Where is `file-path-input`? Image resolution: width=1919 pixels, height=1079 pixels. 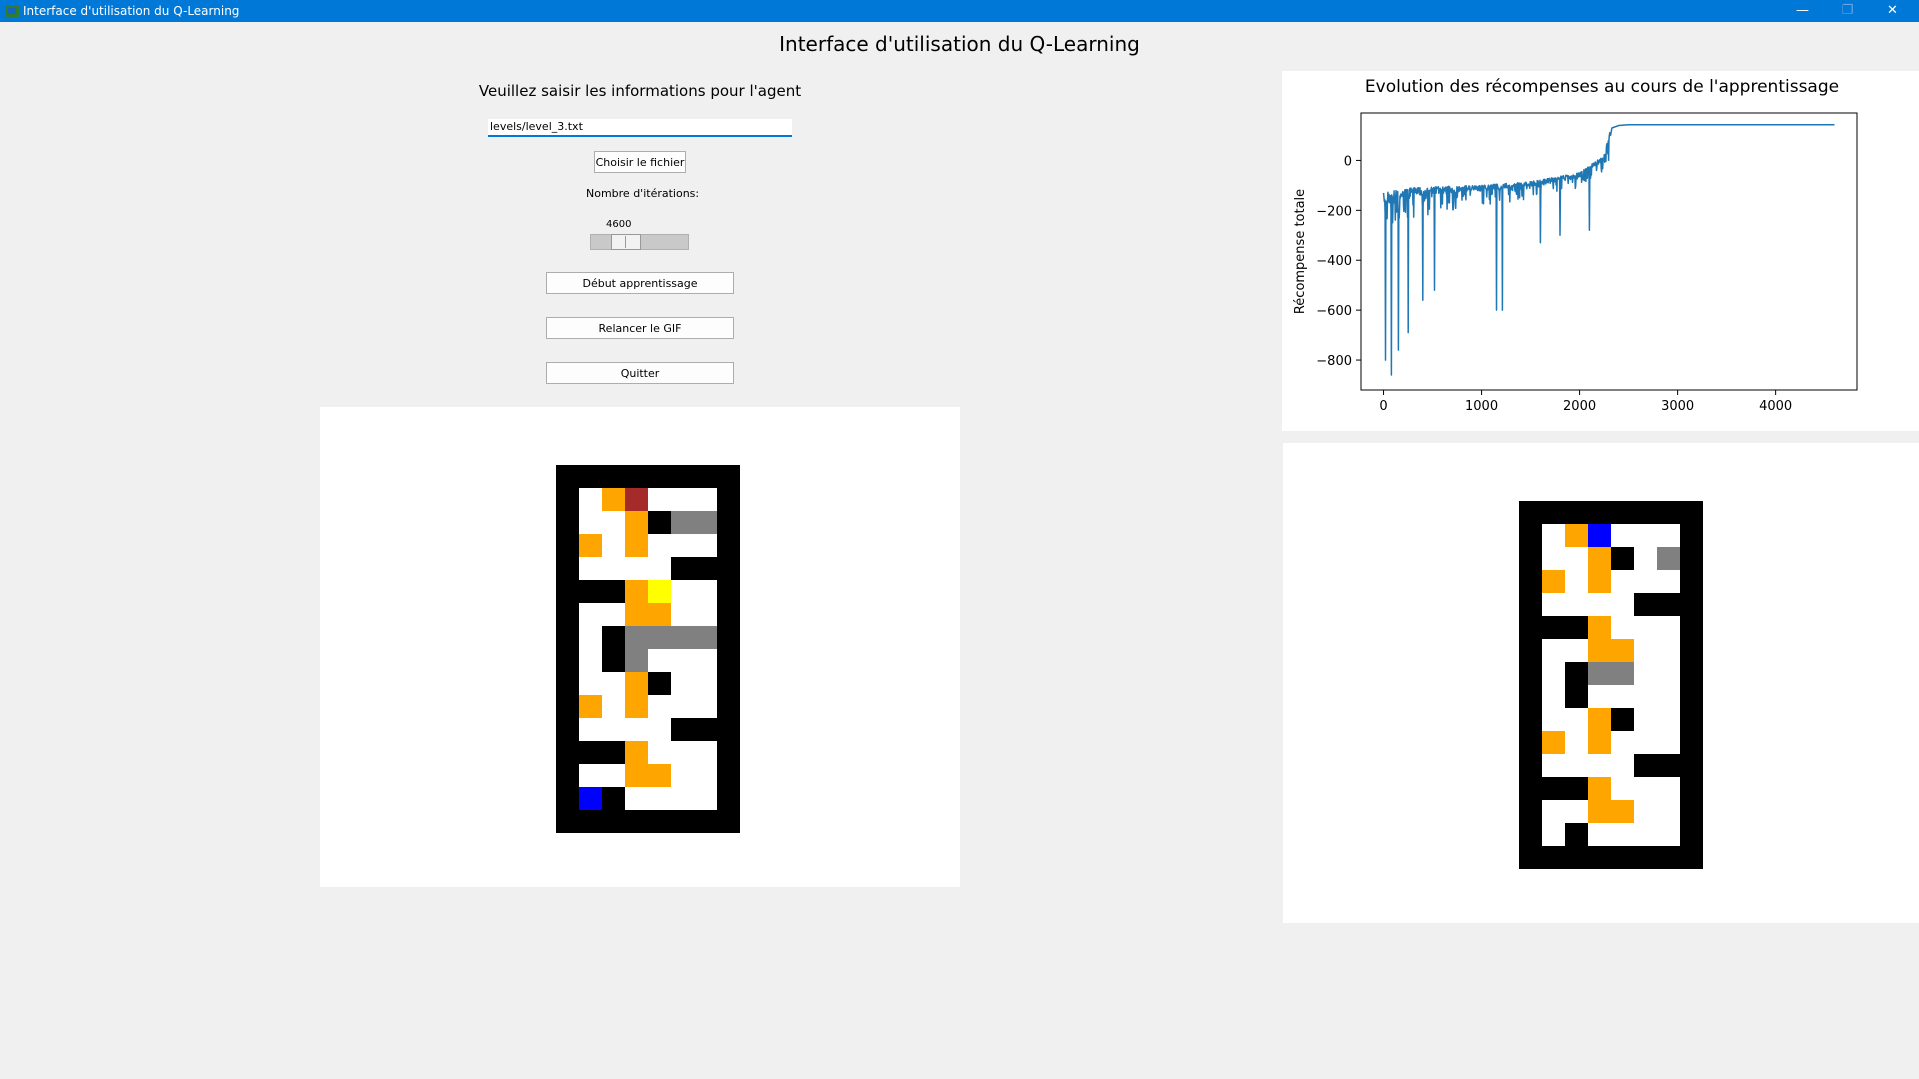 file-path-input is located at coordinates (640, 128).